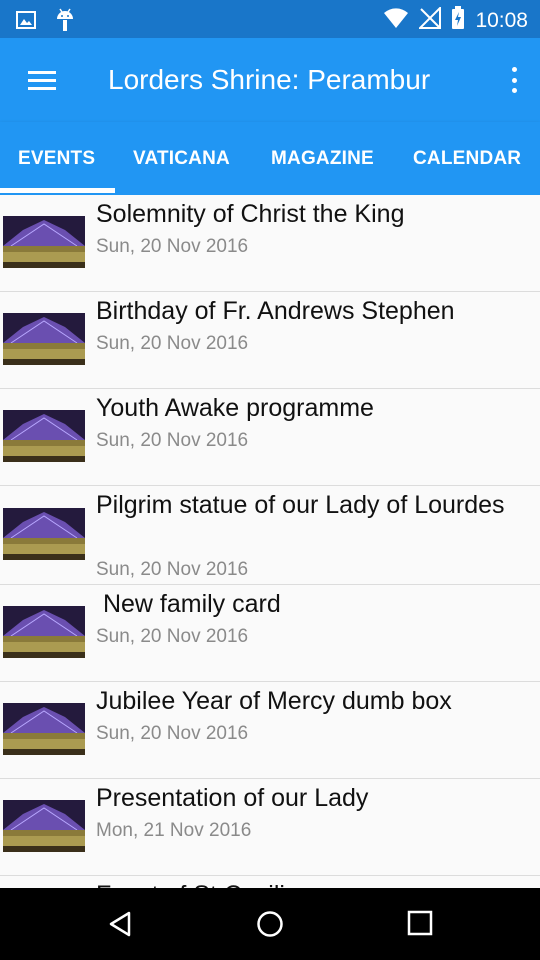  What do you see at coordinates (235, 408) in the screenshot?
I see `event-title: Youth Awake programme` at bounding box center [235, 408].